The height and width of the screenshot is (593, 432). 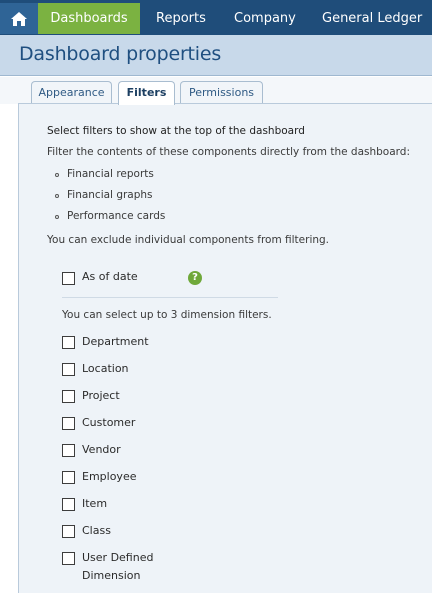 I want to click on class-label: Class, so click(x=96, y=530).